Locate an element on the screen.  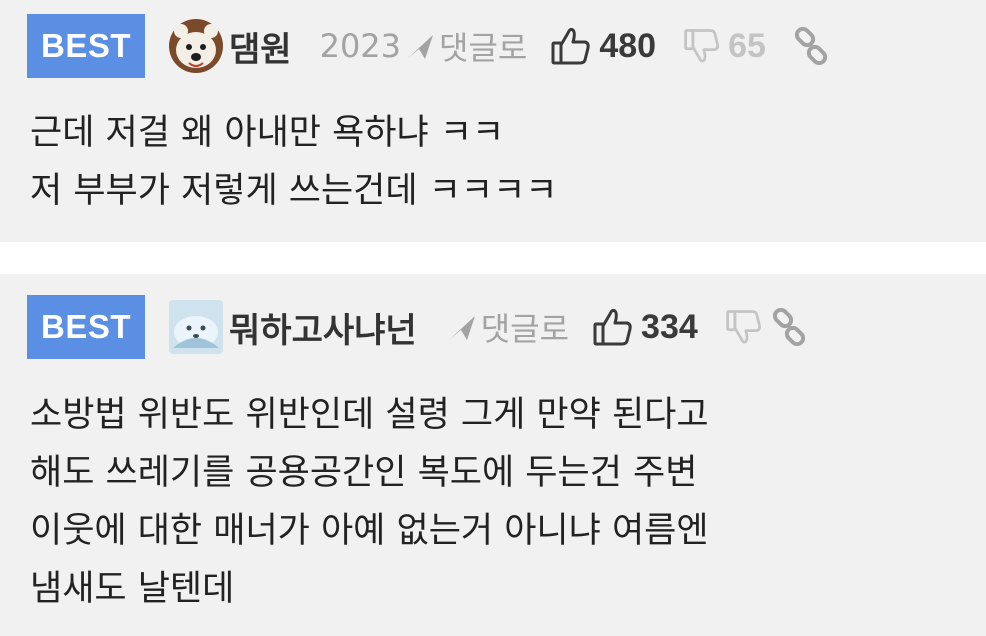
comment-text-line: 해도 쓰레기를 공용공간인 복도에 두는건 주변 is located at coordinates (364, 473).